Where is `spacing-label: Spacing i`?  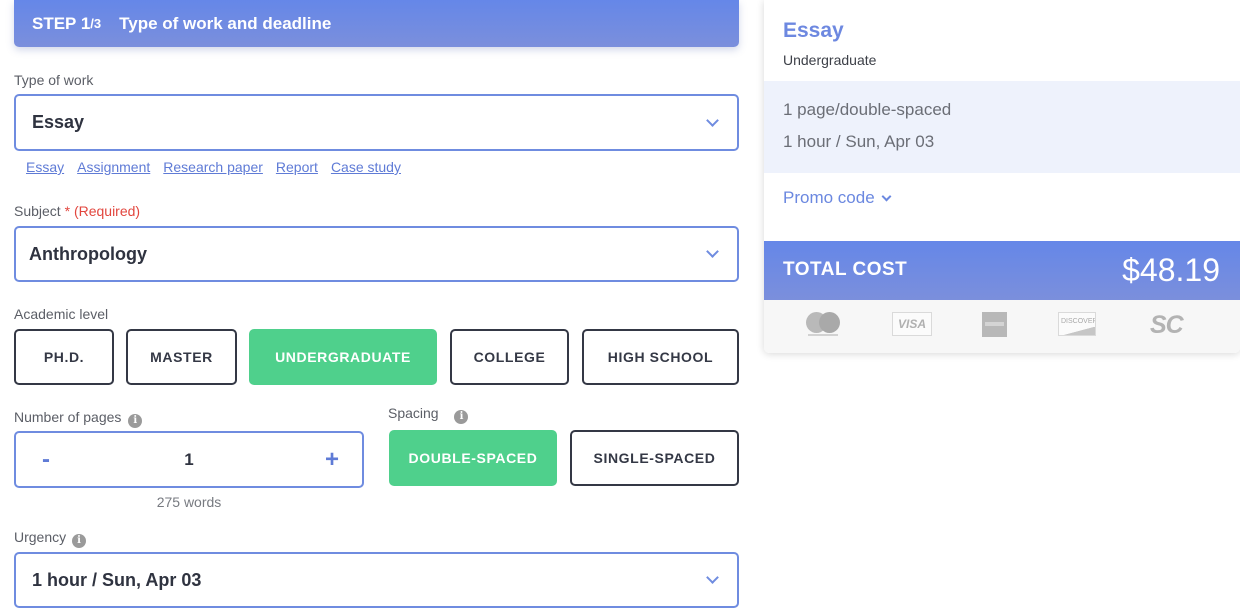
spacing-label: Spacing i is located at coordinates (428, 414).